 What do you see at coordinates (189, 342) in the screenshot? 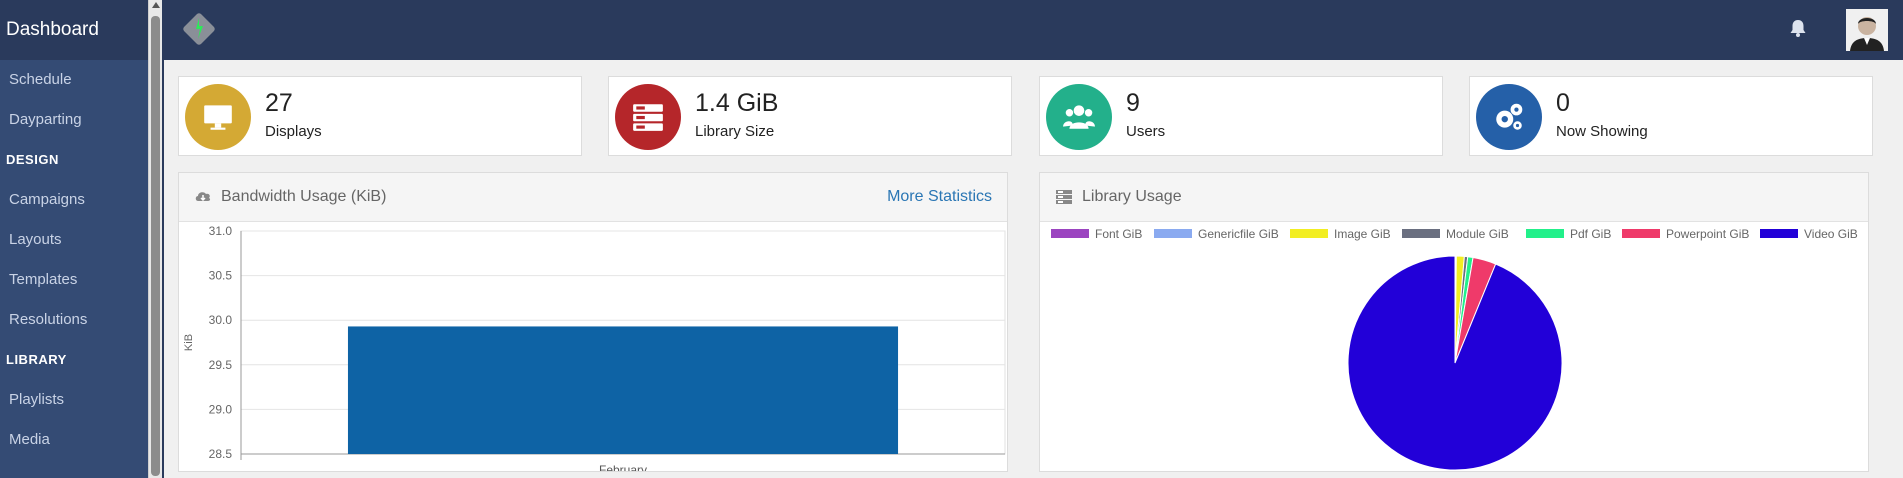
I see `y-axis-label: KiB` at bounding box center [189, 342].